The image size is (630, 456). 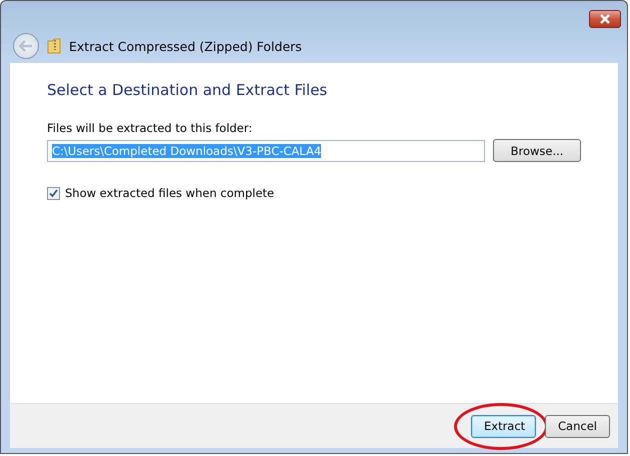 I want to click on back-arrow-icon, so click(x=26, y=46).